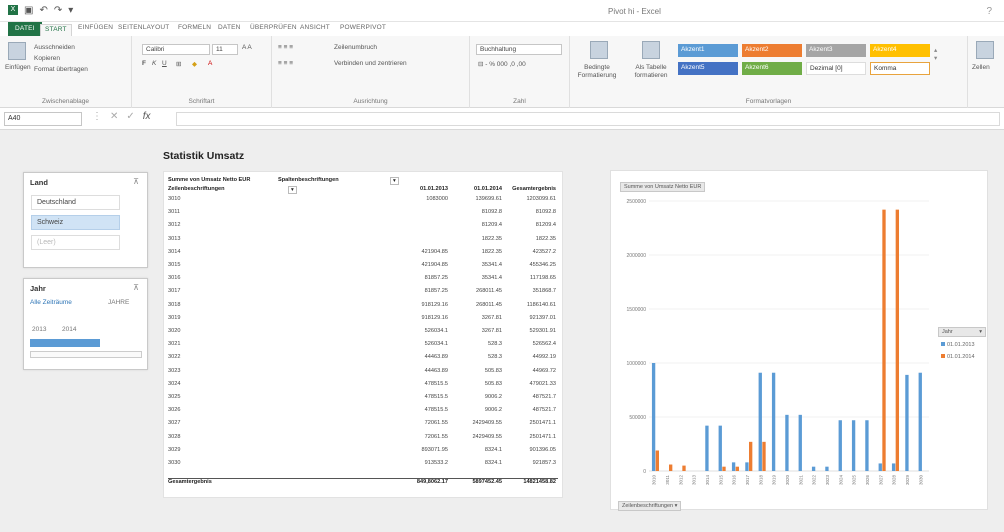 Image resolution: width=1004 pixels, height=532 pixels. I want to click on bar-3017-01.01.2014, so click(751, 456).